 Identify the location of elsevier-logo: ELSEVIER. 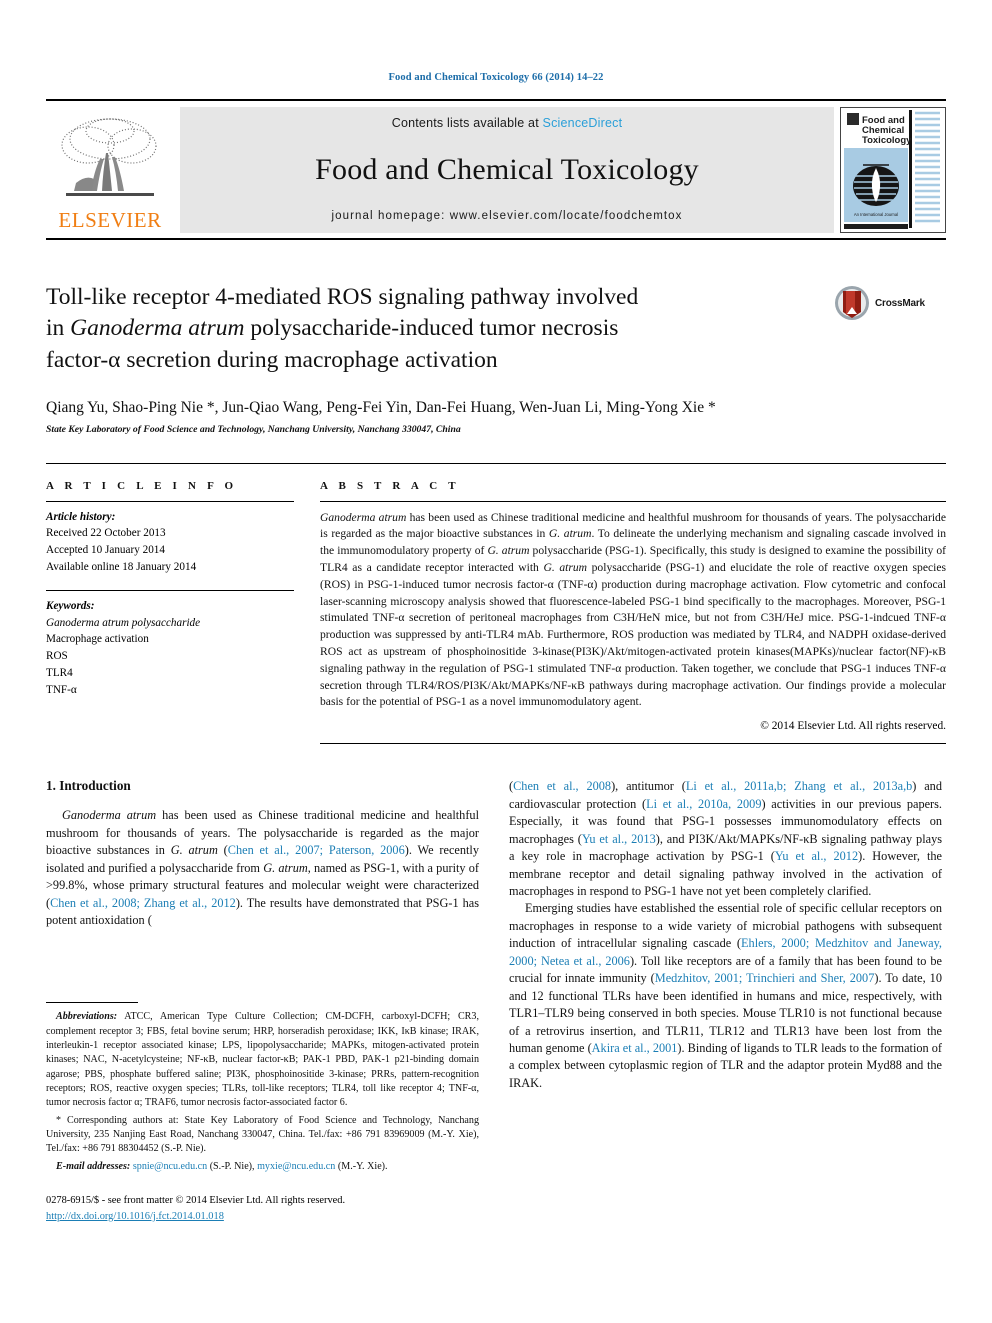
(110, 170).